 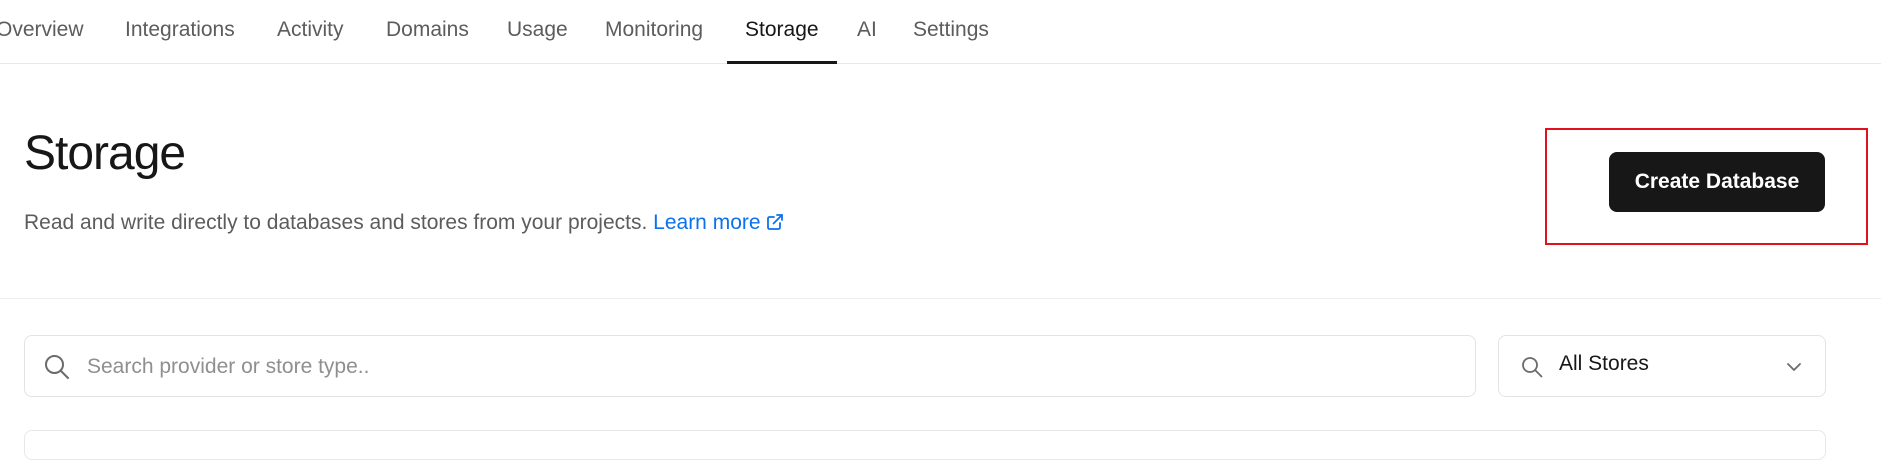 What do you see at coordinates (654, 31) in the screenshot?
I see `tab-monitoring: Monitoring` at bounding box center [654, 31].